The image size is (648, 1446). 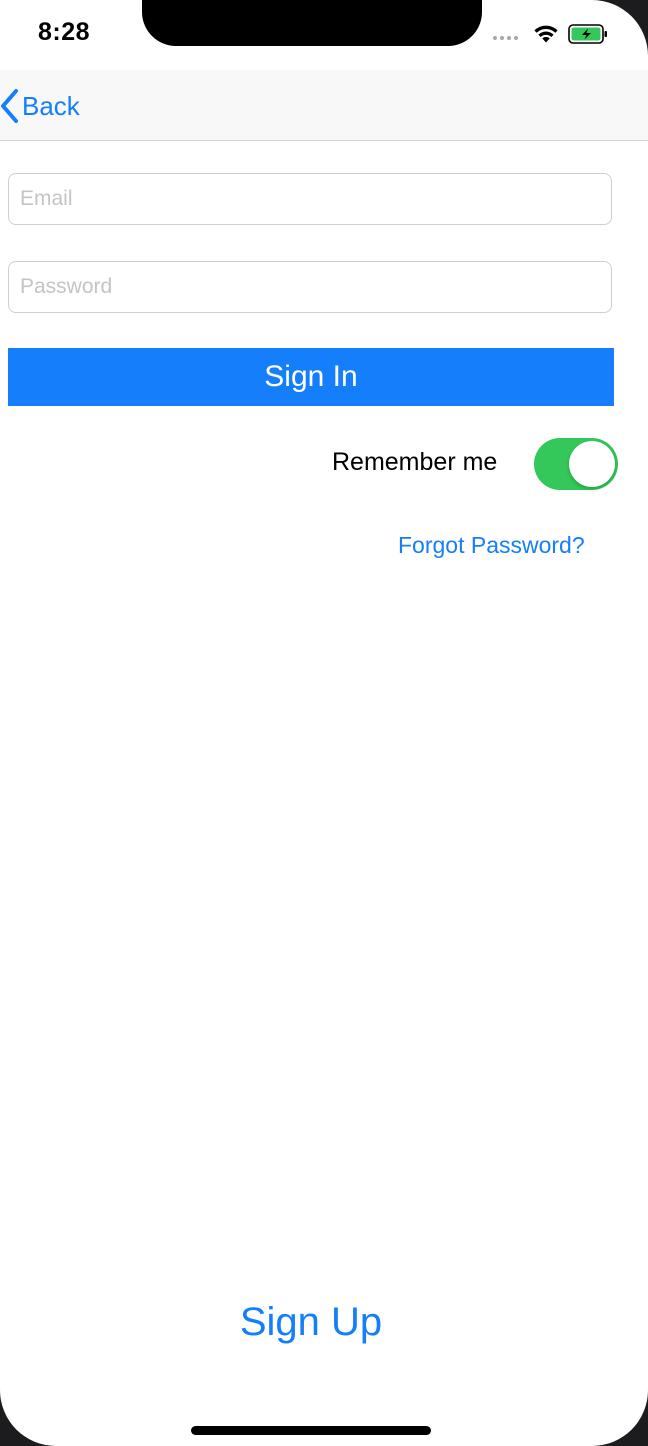 What do you see at coordinates (64, 32) in the screenshot?
I see `status-time: 8:28` at bounding box center [64, 32].